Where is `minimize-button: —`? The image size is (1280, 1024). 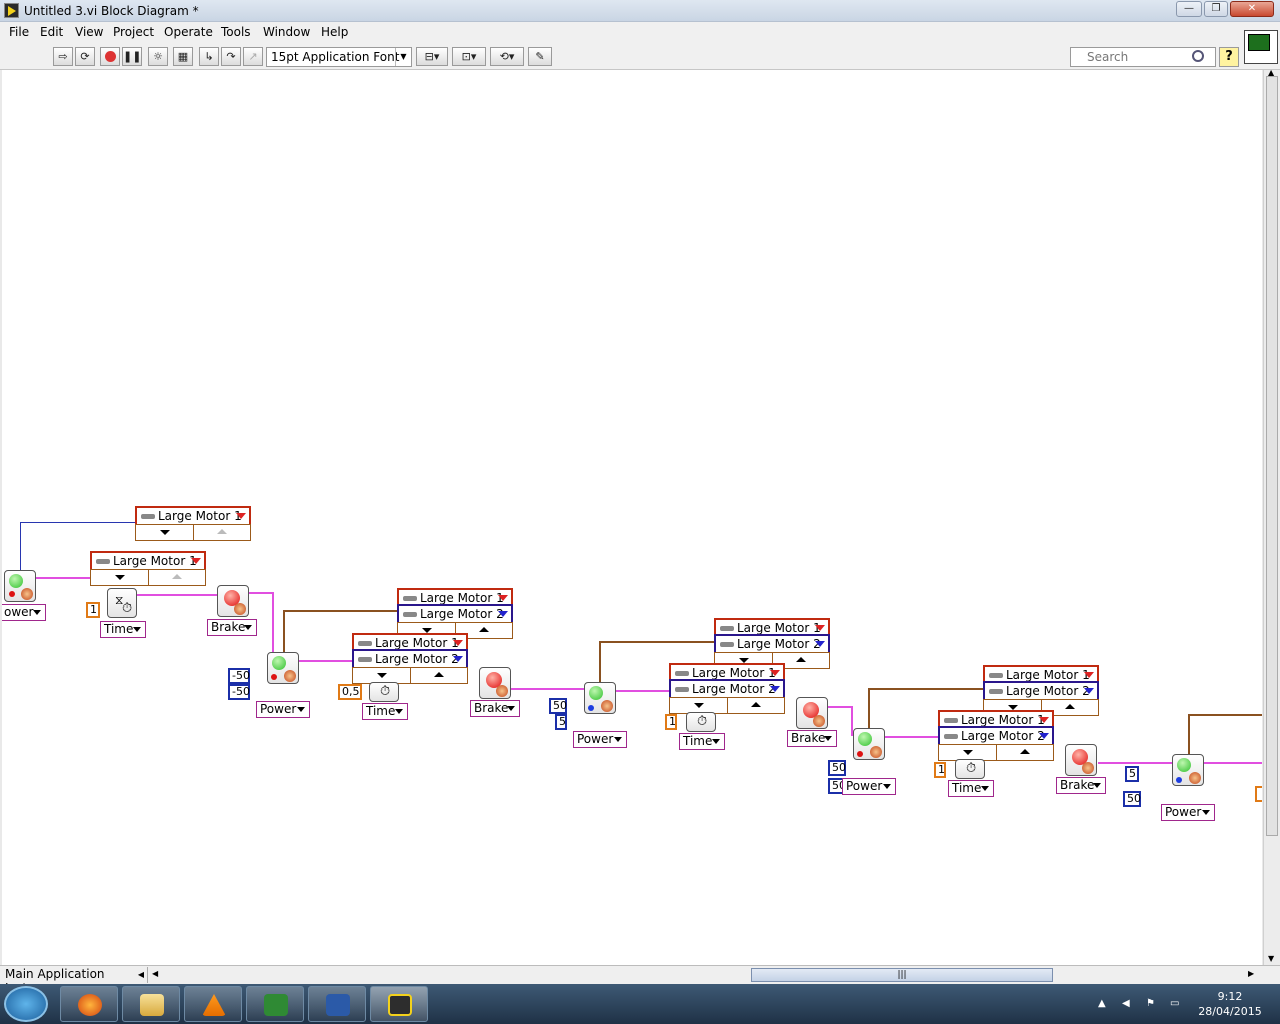
minimize-button: — is located at coordinates (1189, 9).